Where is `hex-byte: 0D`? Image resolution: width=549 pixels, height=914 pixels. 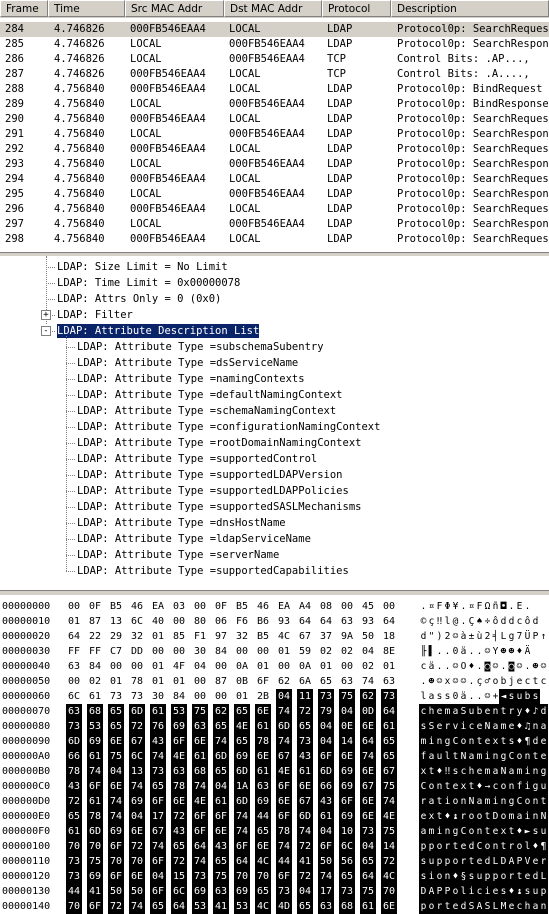
hex-byte: 0D is located at coordinates (368, 711).